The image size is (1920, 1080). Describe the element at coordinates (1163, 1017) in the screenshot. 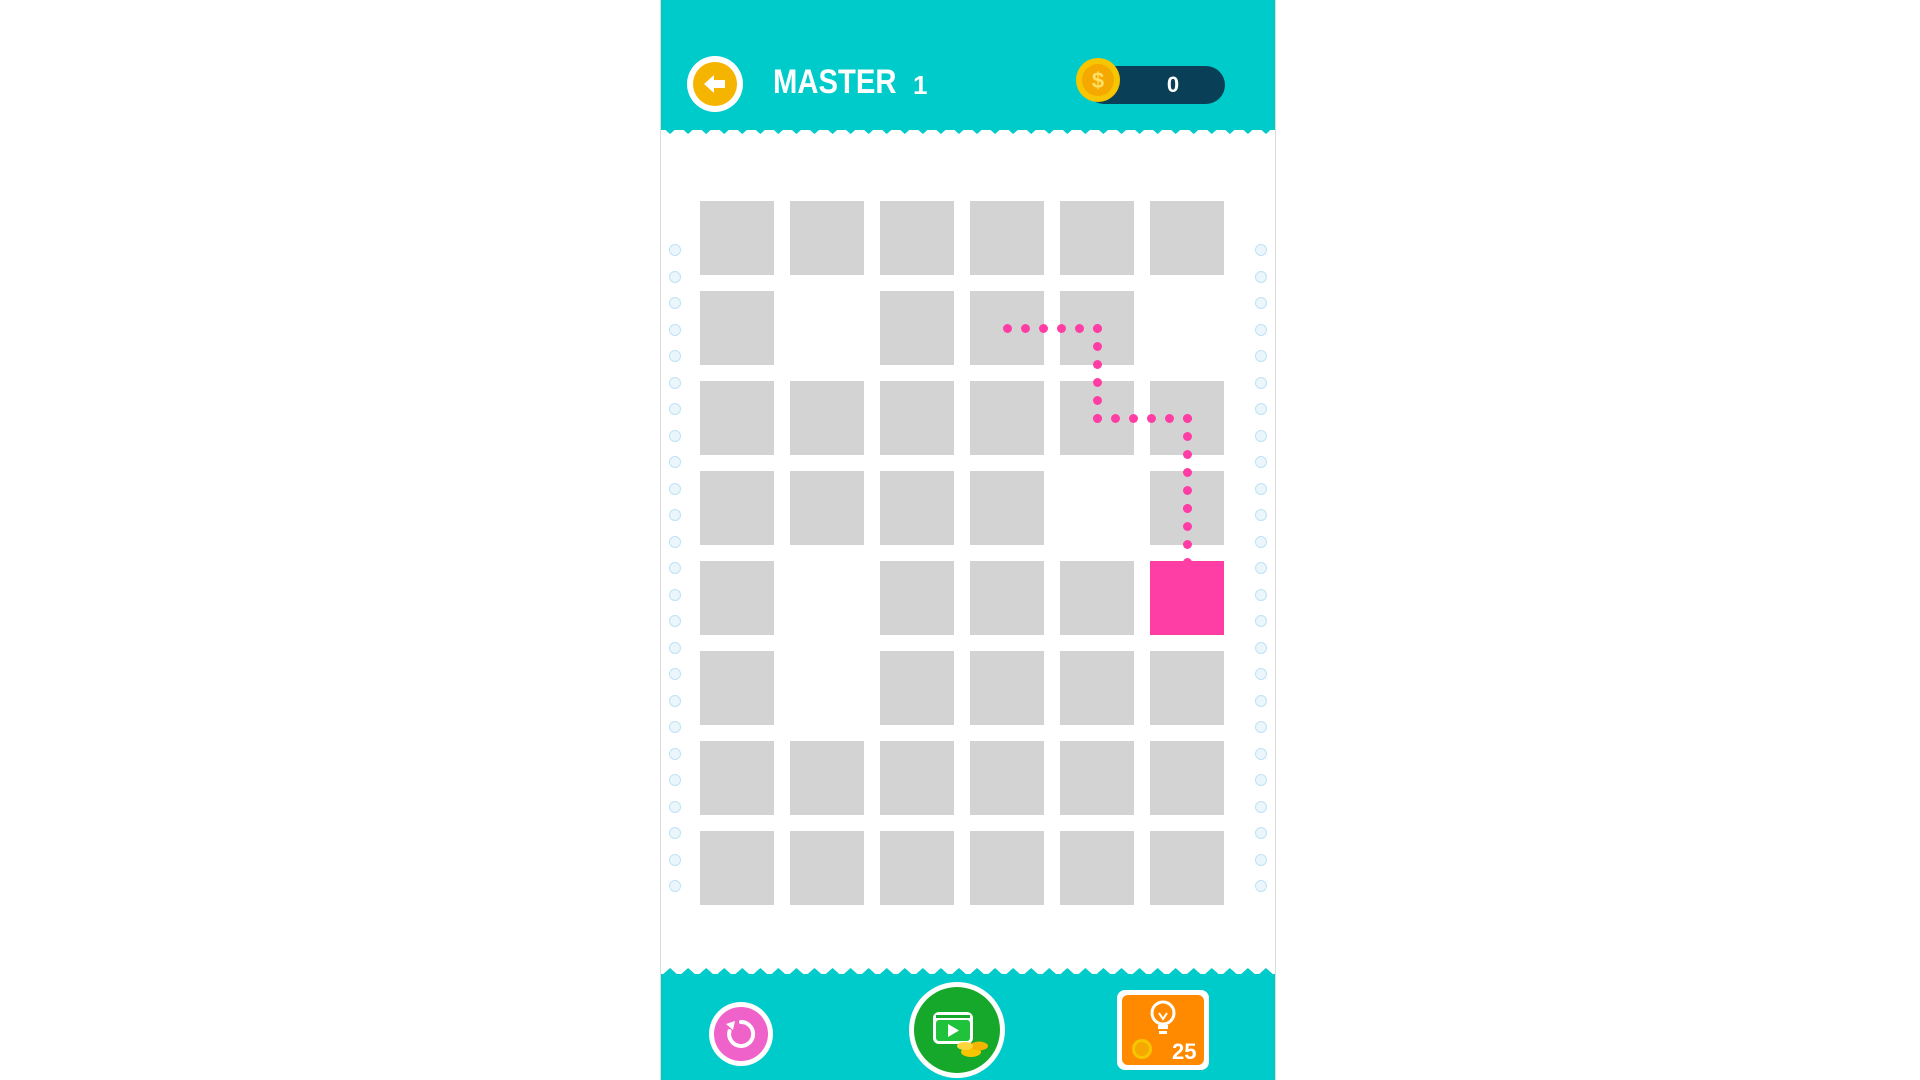

I see `lightbulb-icon` at that location.